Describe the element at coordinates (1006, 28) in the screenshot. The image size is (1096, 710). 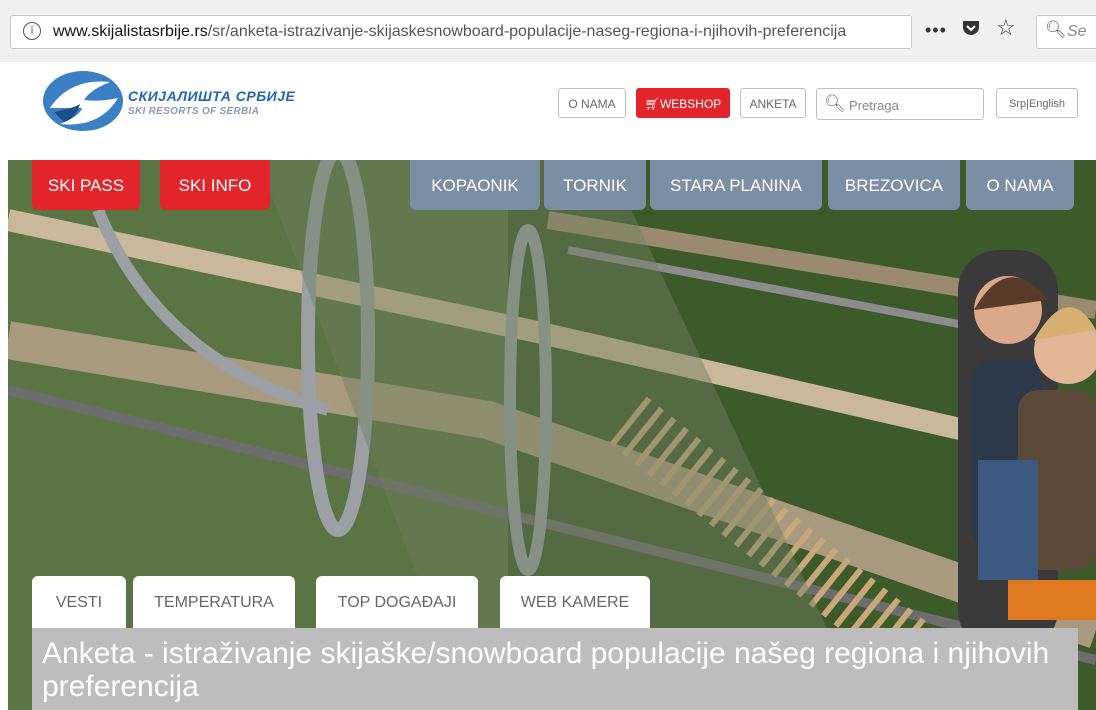
I see `star-icon: ☆` at that location.